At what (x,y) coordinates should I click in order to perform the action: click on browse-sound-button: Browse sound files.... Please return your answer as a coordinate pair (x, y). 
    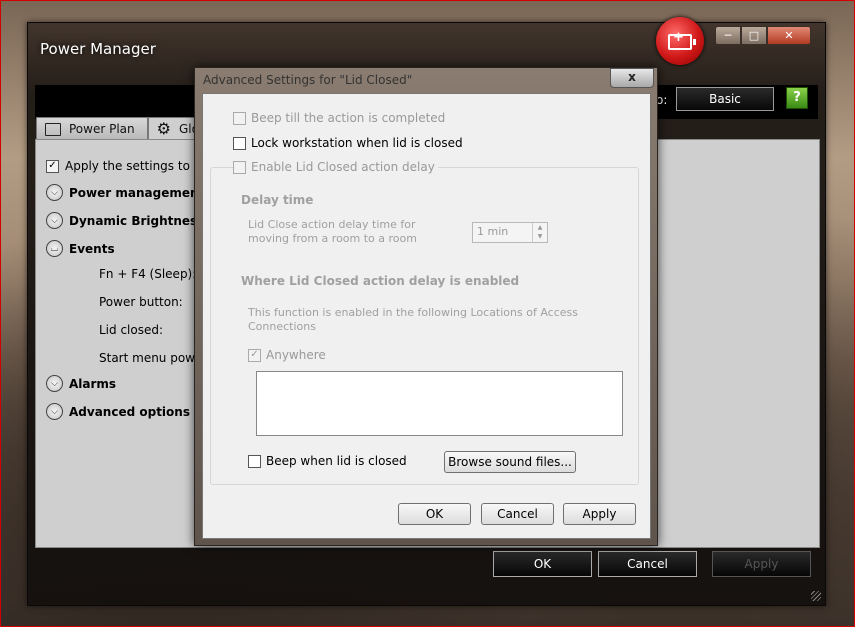
    Looking at the image, I should click on (510, 462).